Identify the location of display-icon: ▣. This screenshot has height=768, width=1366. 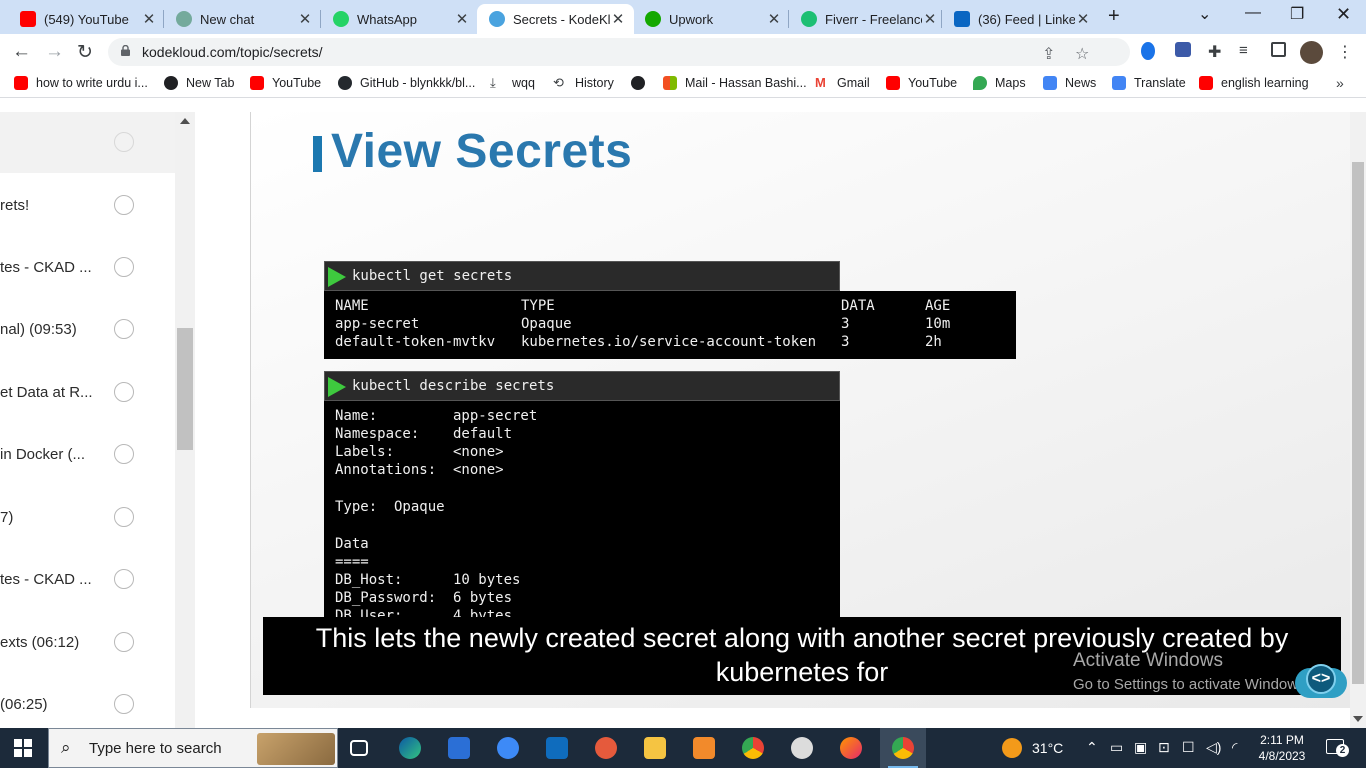
(1140, 747).